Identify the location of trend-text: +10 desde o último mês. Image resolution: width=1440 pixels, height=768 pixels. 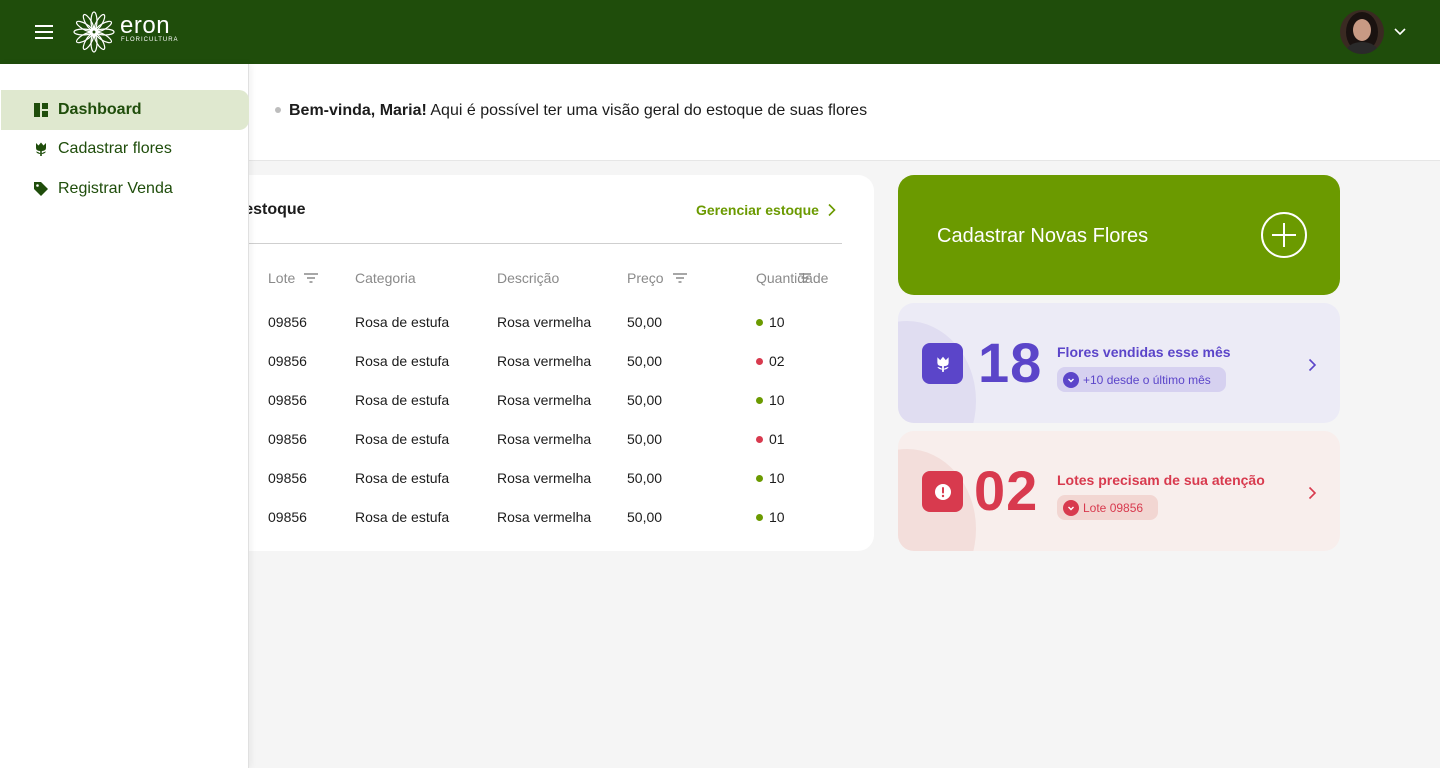
(1147, 379).